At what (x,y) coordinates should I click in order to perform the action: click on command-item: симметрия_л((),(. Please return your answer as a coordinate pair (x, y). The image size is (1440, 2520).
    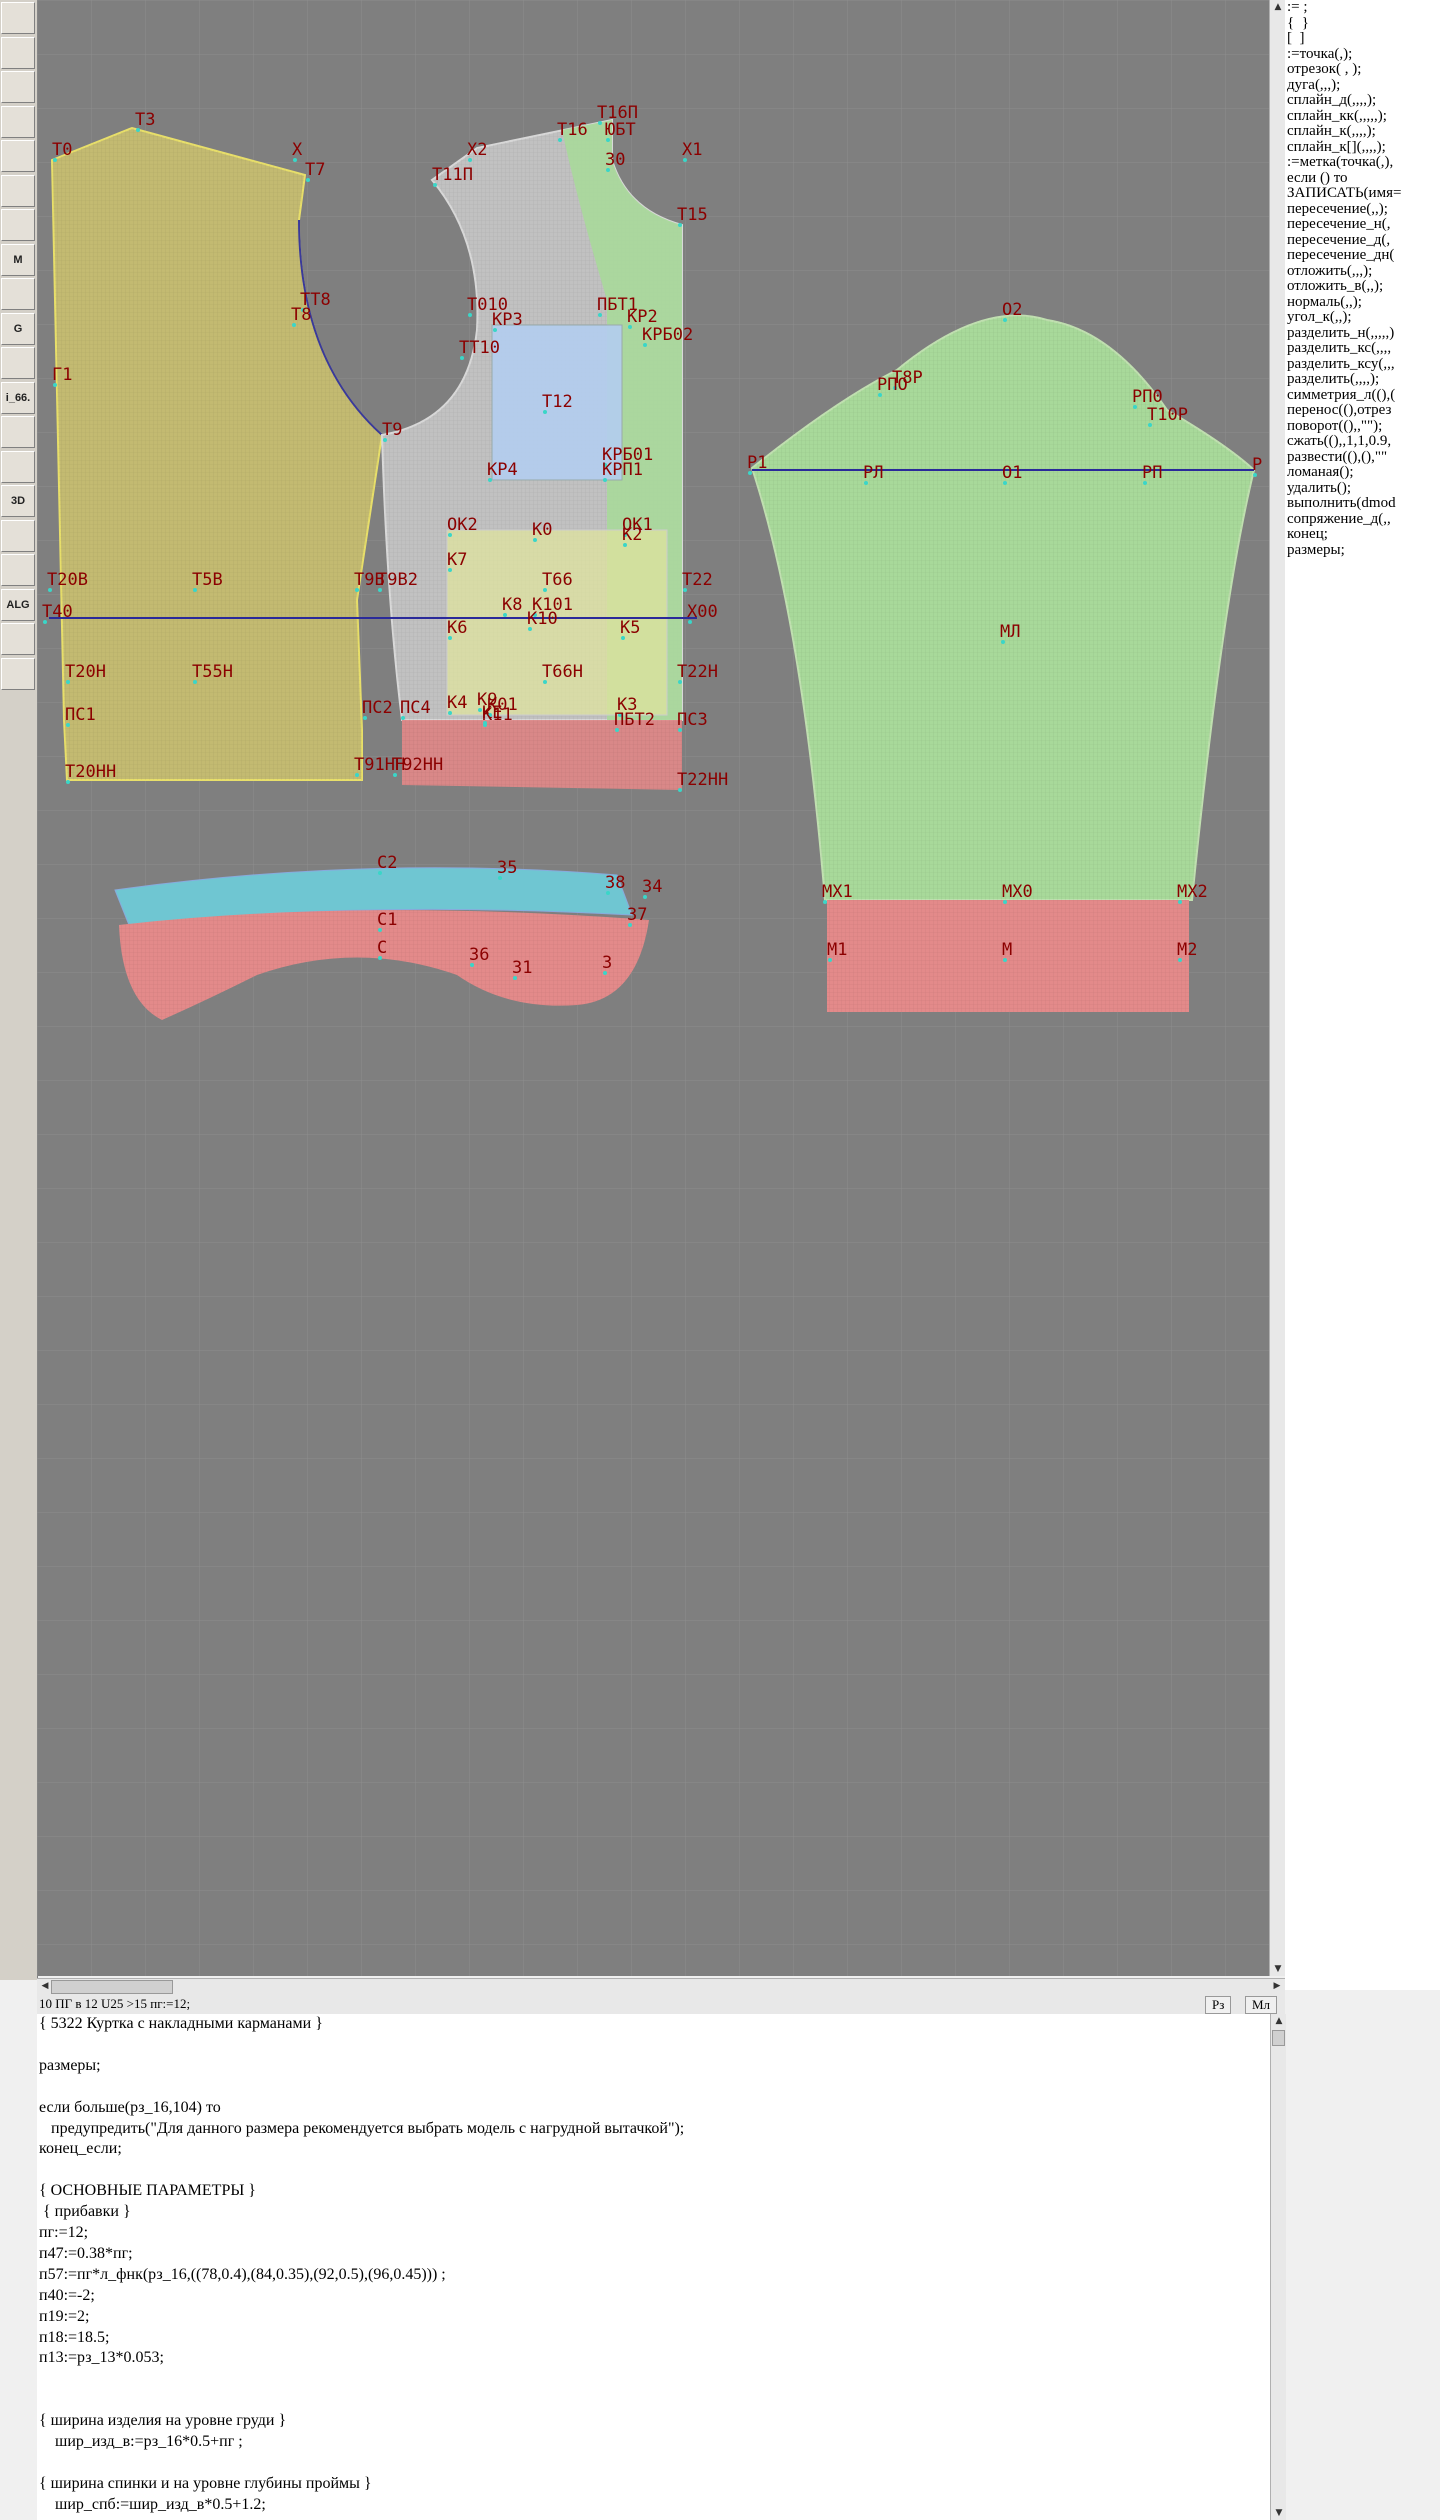
    Looking at the image, I should click on (1362, 395).